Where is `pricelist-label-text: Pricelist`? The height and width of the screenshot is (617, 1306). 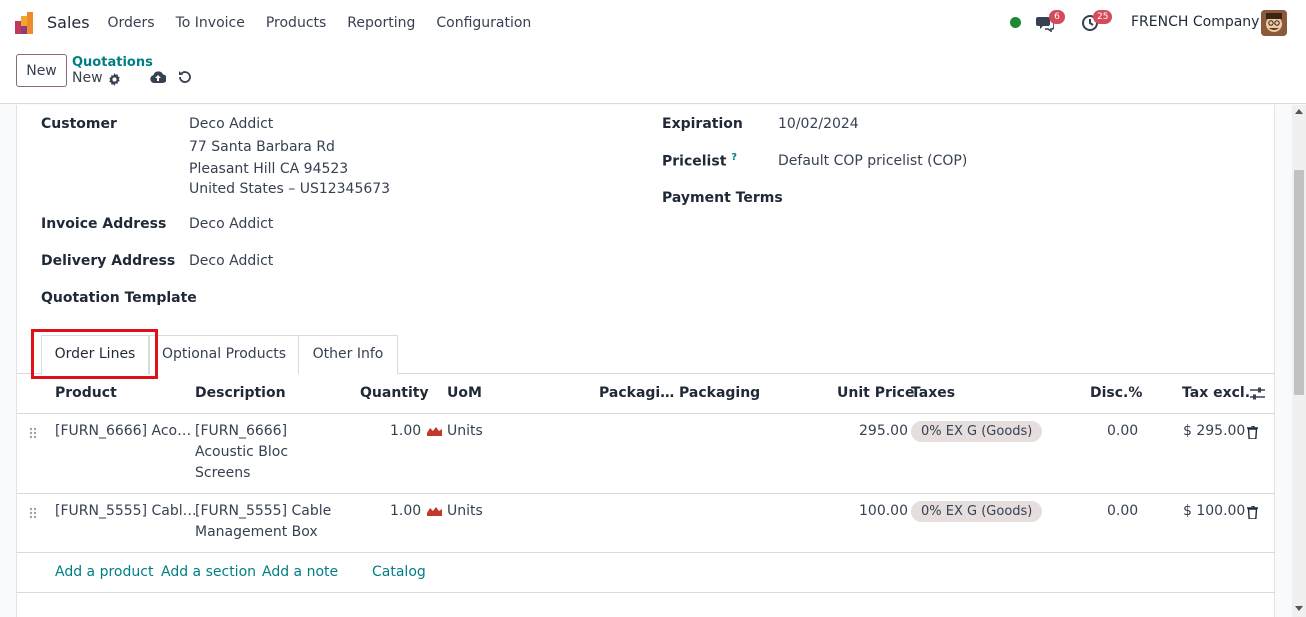 pricelist-label-text: Pricelist is located at coordinates (694, 161).